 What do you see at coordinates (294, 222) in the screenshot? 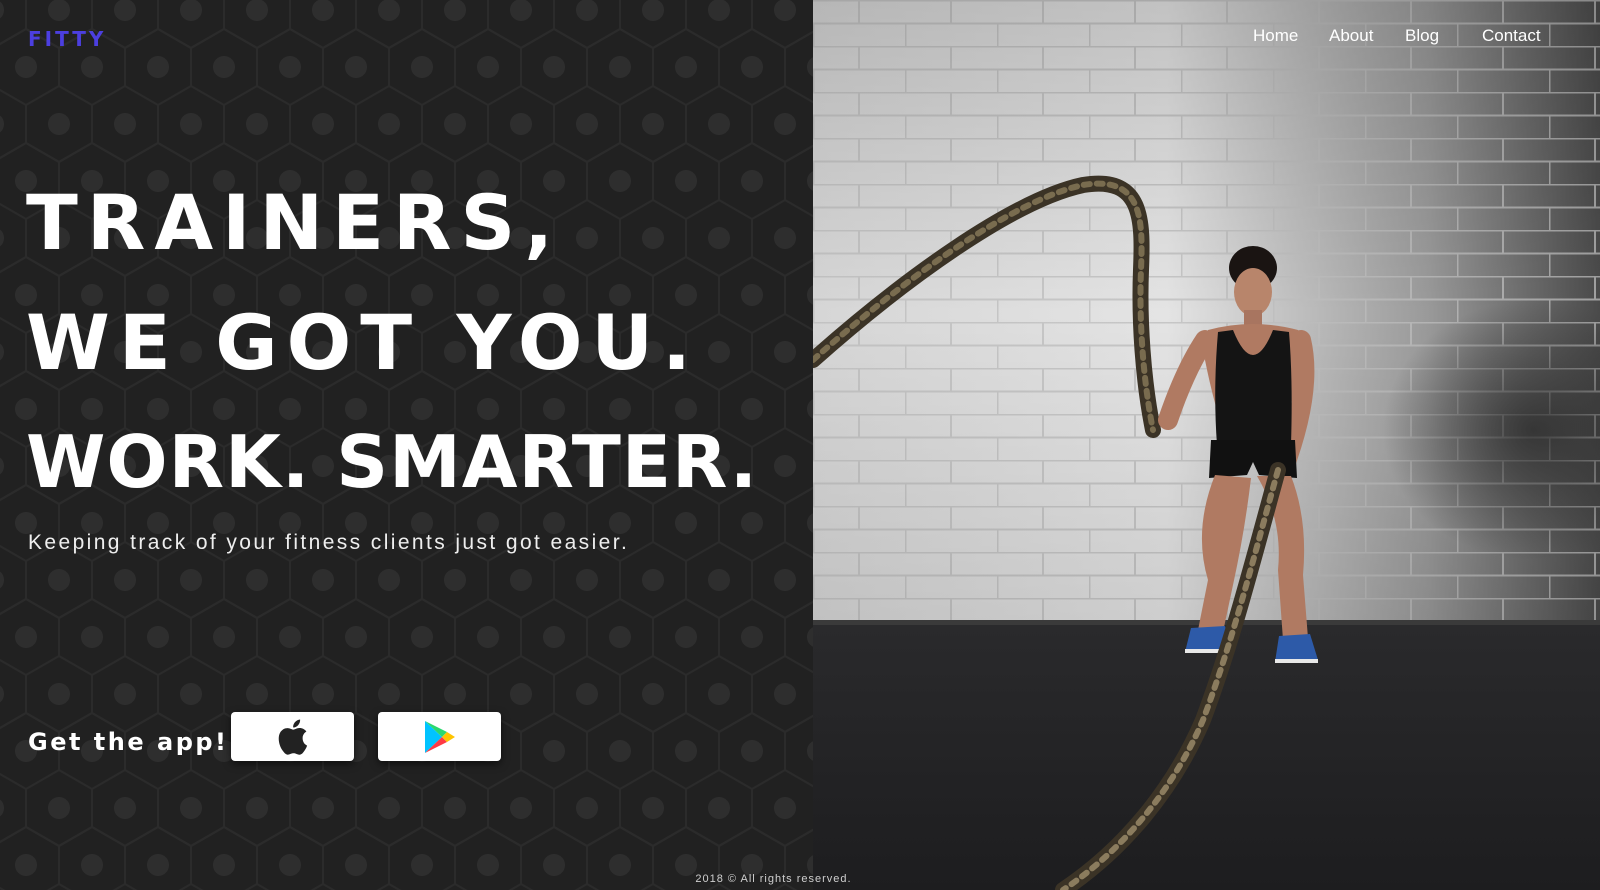
I see `hero-headline-line-1: TRAINERS,` at bounding box center [294, 222].